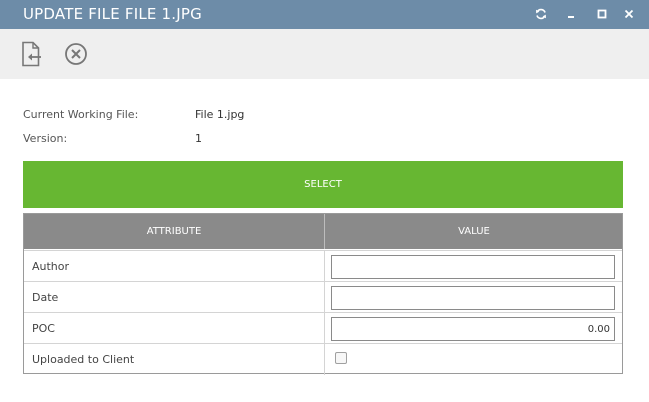 Image resolution: width=649 pixels, height=402 pixels. I want to click on attribute-column-header: ATTRIBUTE, so click(174, 231).